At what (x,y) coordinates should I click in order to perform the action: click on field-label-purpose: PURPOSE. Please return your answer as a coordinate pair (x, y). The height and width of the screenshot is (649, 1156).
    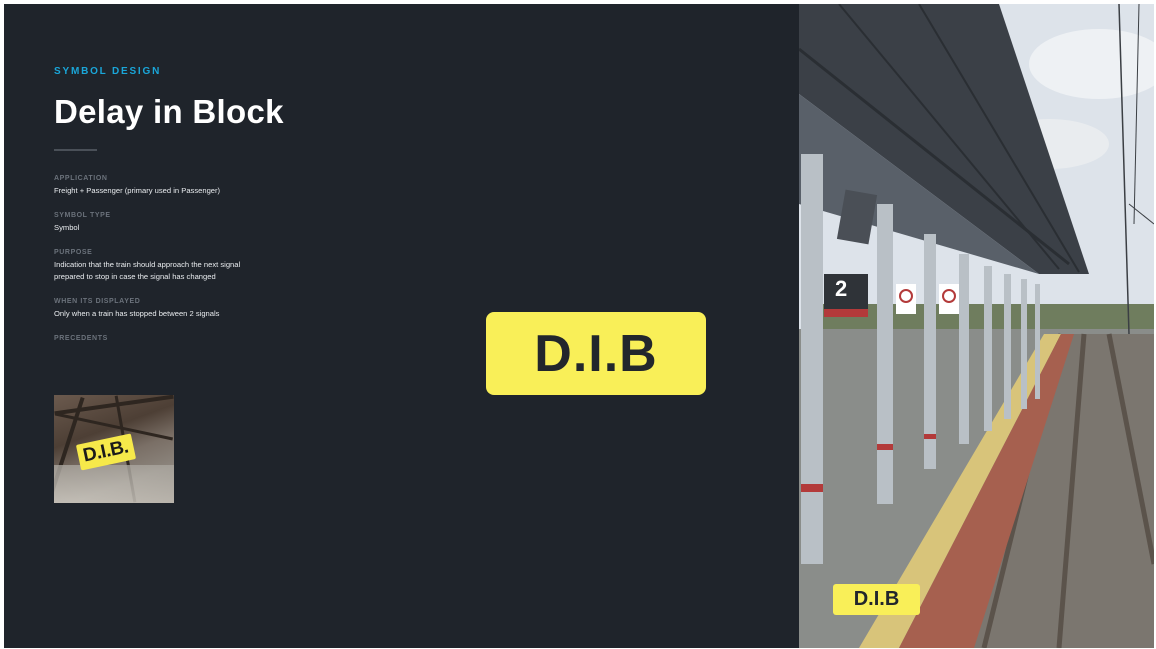
    Looking at the image, I should click on (73, 252).